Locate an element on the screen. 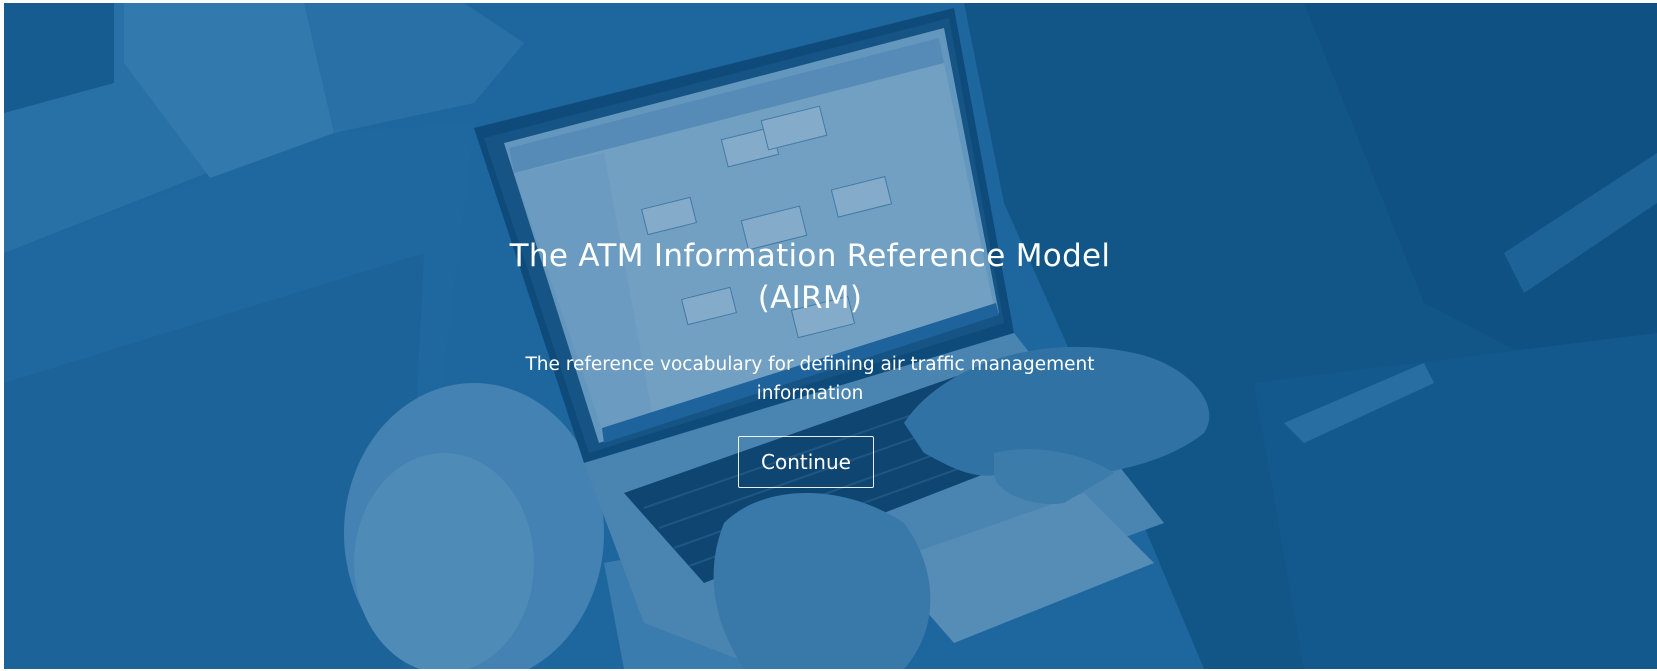 Image resolution: width=1657 pixels, height=671 pixels. continue-button: Continue is located at coordinates (806, 462).